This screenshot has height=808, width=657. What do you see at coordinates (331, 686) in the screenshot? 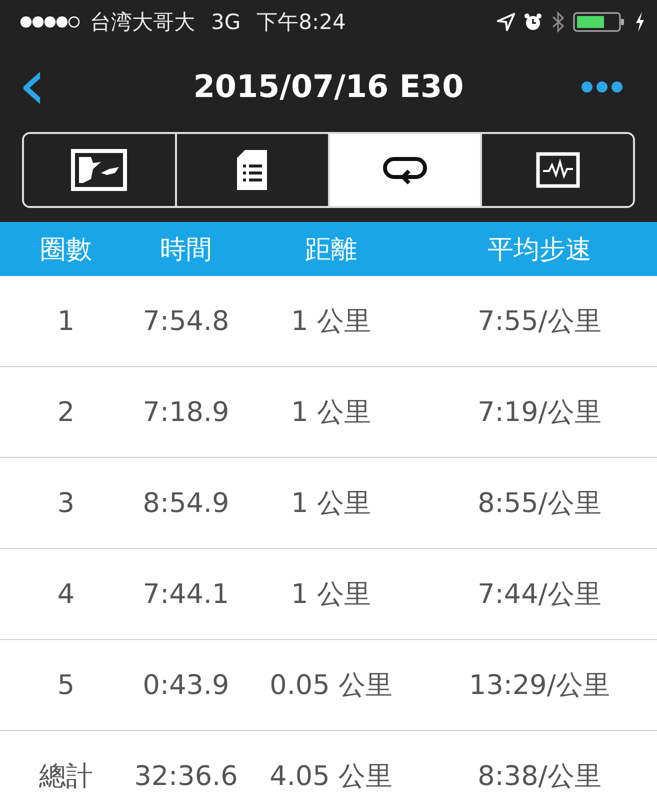
I see `table-cell-text: 0.05 公里` at bounding box center [331, 686].